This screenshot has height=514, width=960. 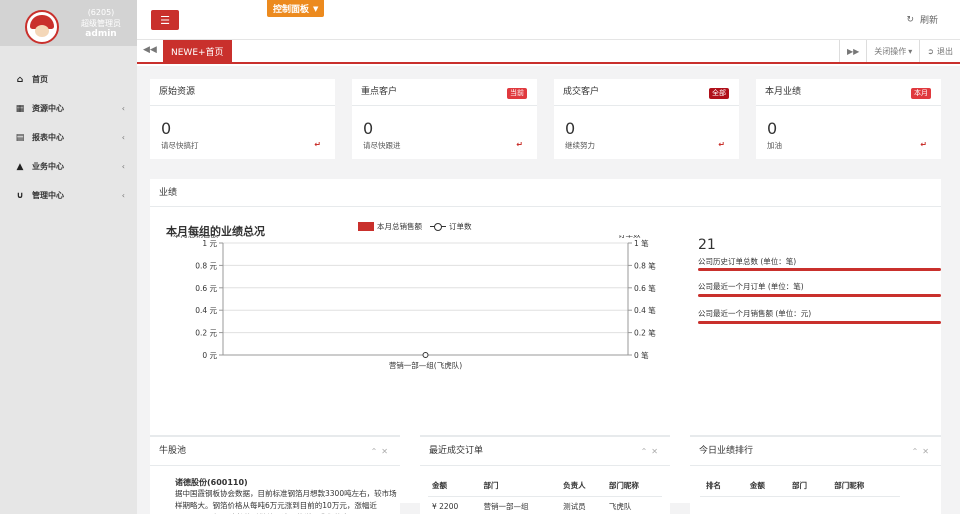 What do you see at coordinates (206, 333) in the screenshot?
I see `y-tick-label-left: 0.2 元` at bounding box center [206, 333].